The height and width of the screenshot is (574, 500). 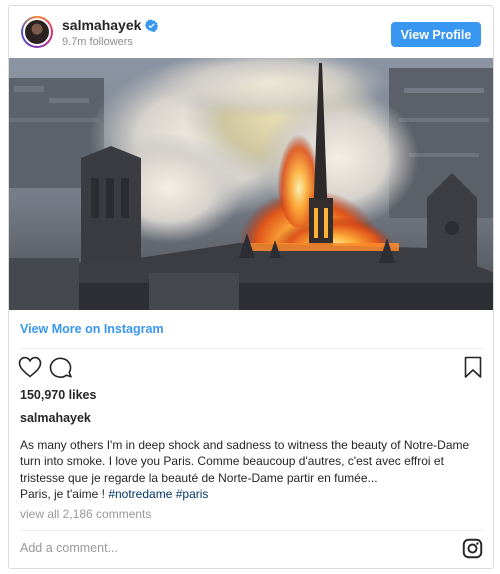 What do you see at coordinates (58, 395) in the screenshot?
I see `like-count: 150,970 likes` at bounding box center [58, 395].